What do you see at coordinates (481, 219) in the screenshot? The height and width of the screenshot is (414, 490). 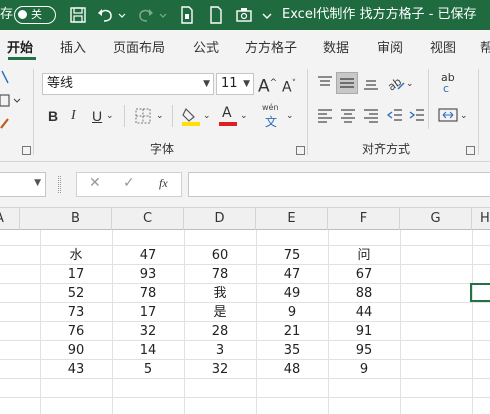 I see `column-header-h: H` at bounding box center [481, 219].